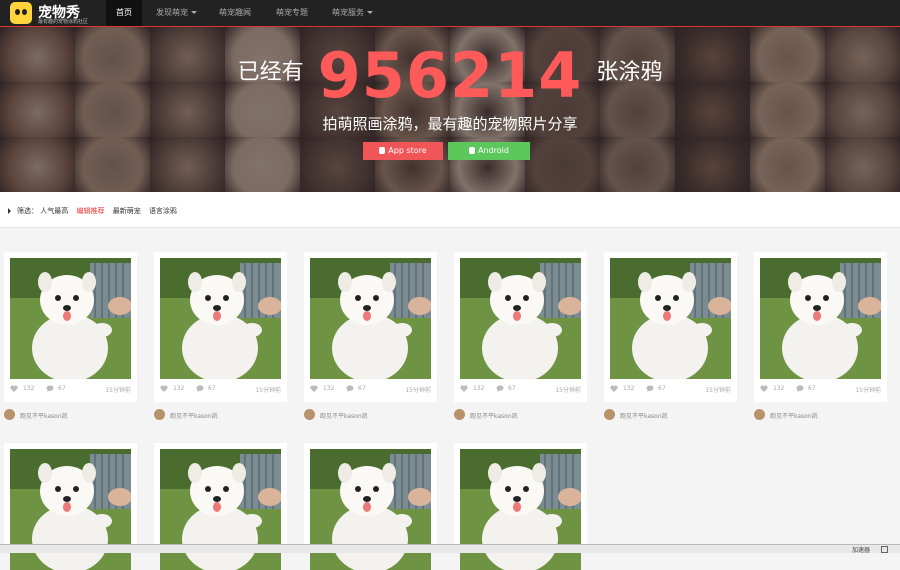  Describe the element at coordinates (9, 211) in the screenshot. I see `triangle-right-icon` at that location.